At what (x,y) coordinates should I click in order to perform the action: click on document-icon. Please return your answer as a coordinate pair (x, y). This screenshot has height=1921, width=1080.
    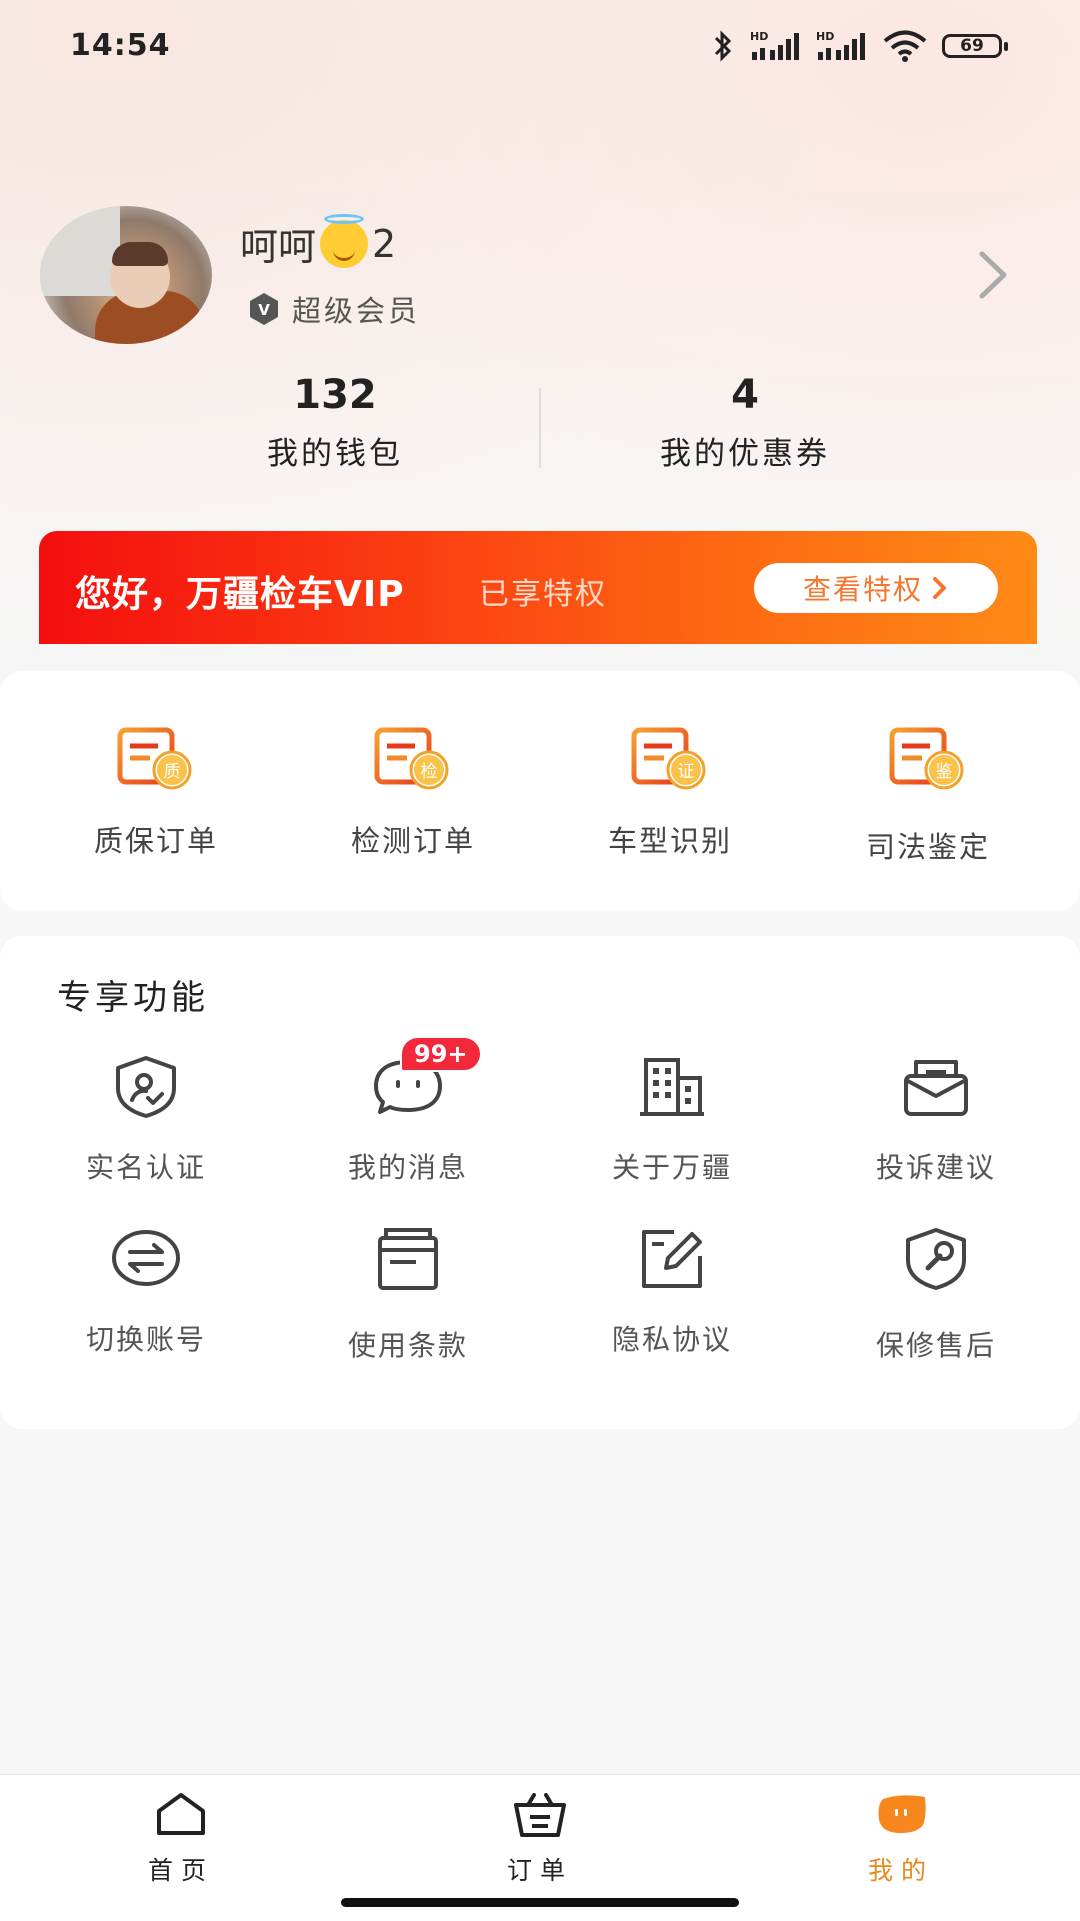
    Looking at the image, I should click on (408, 1259).